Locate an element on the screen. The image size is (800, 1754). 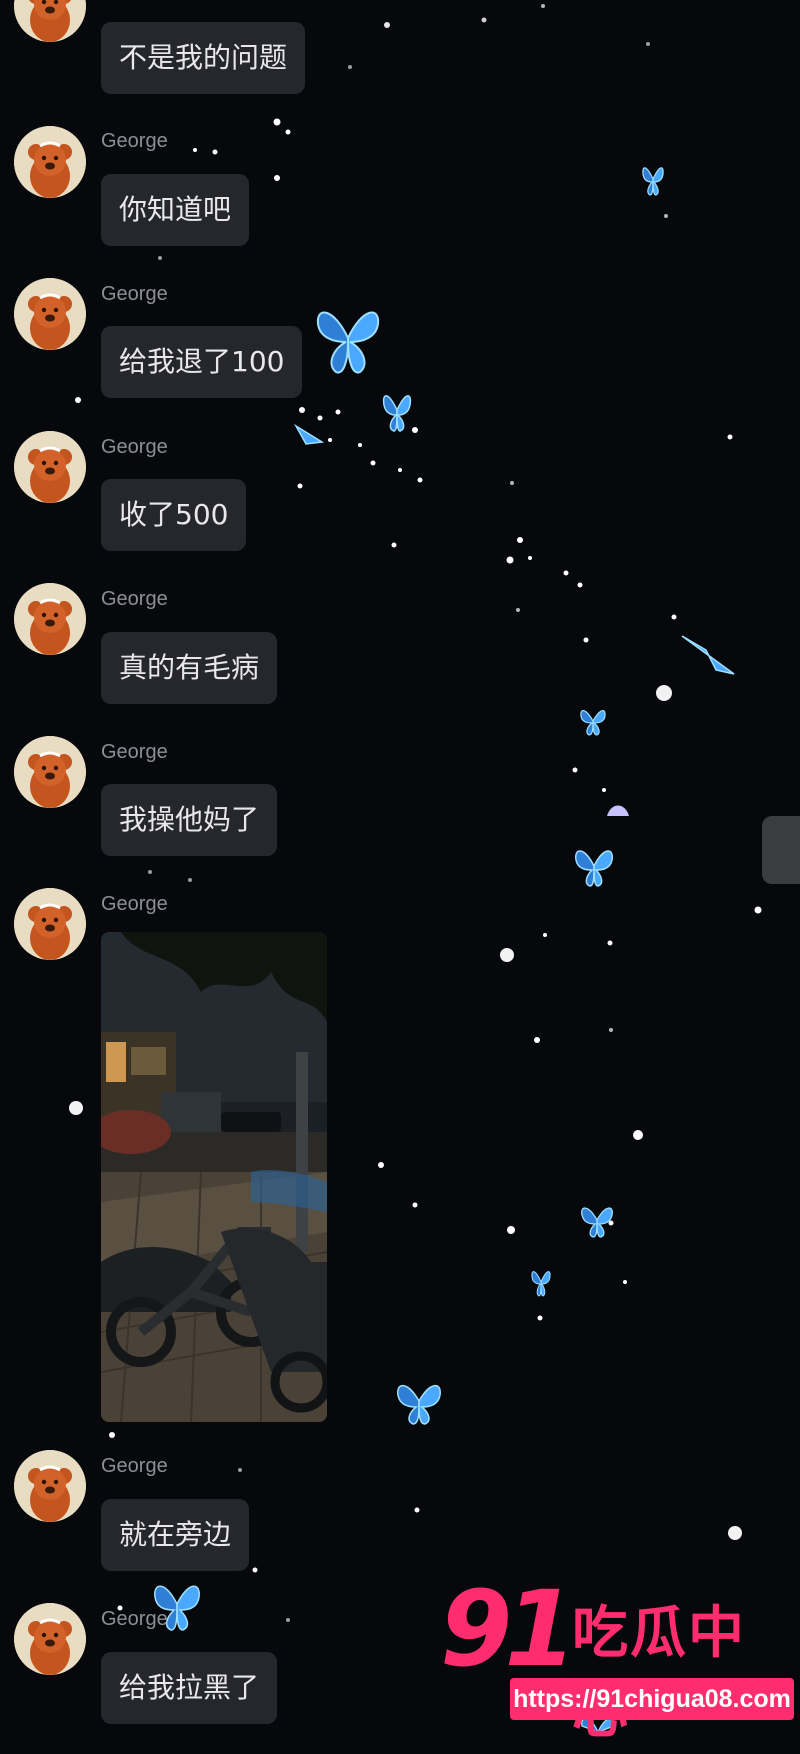
watermark-brand: 吃瓜中心 is located at coordinates (659, 1673).